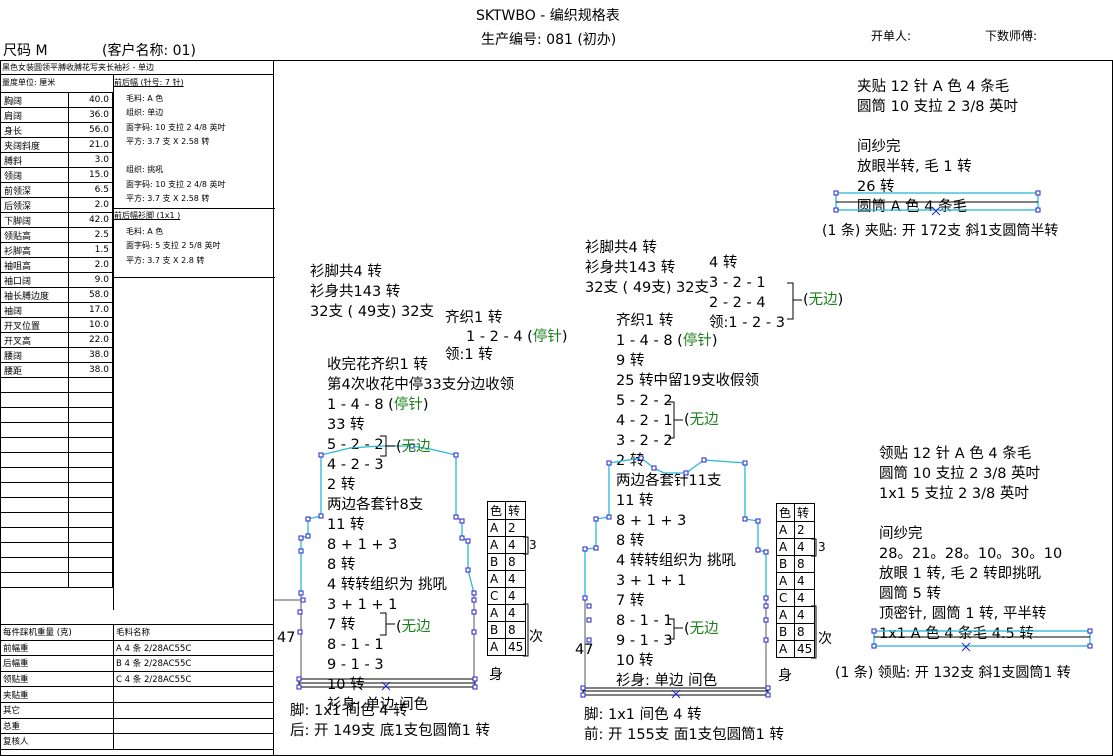  What do you see at coordinates (701, 629) in the screenshot?
I see `front-no-edge-lower: (无边` at bounding box center [701, 629].